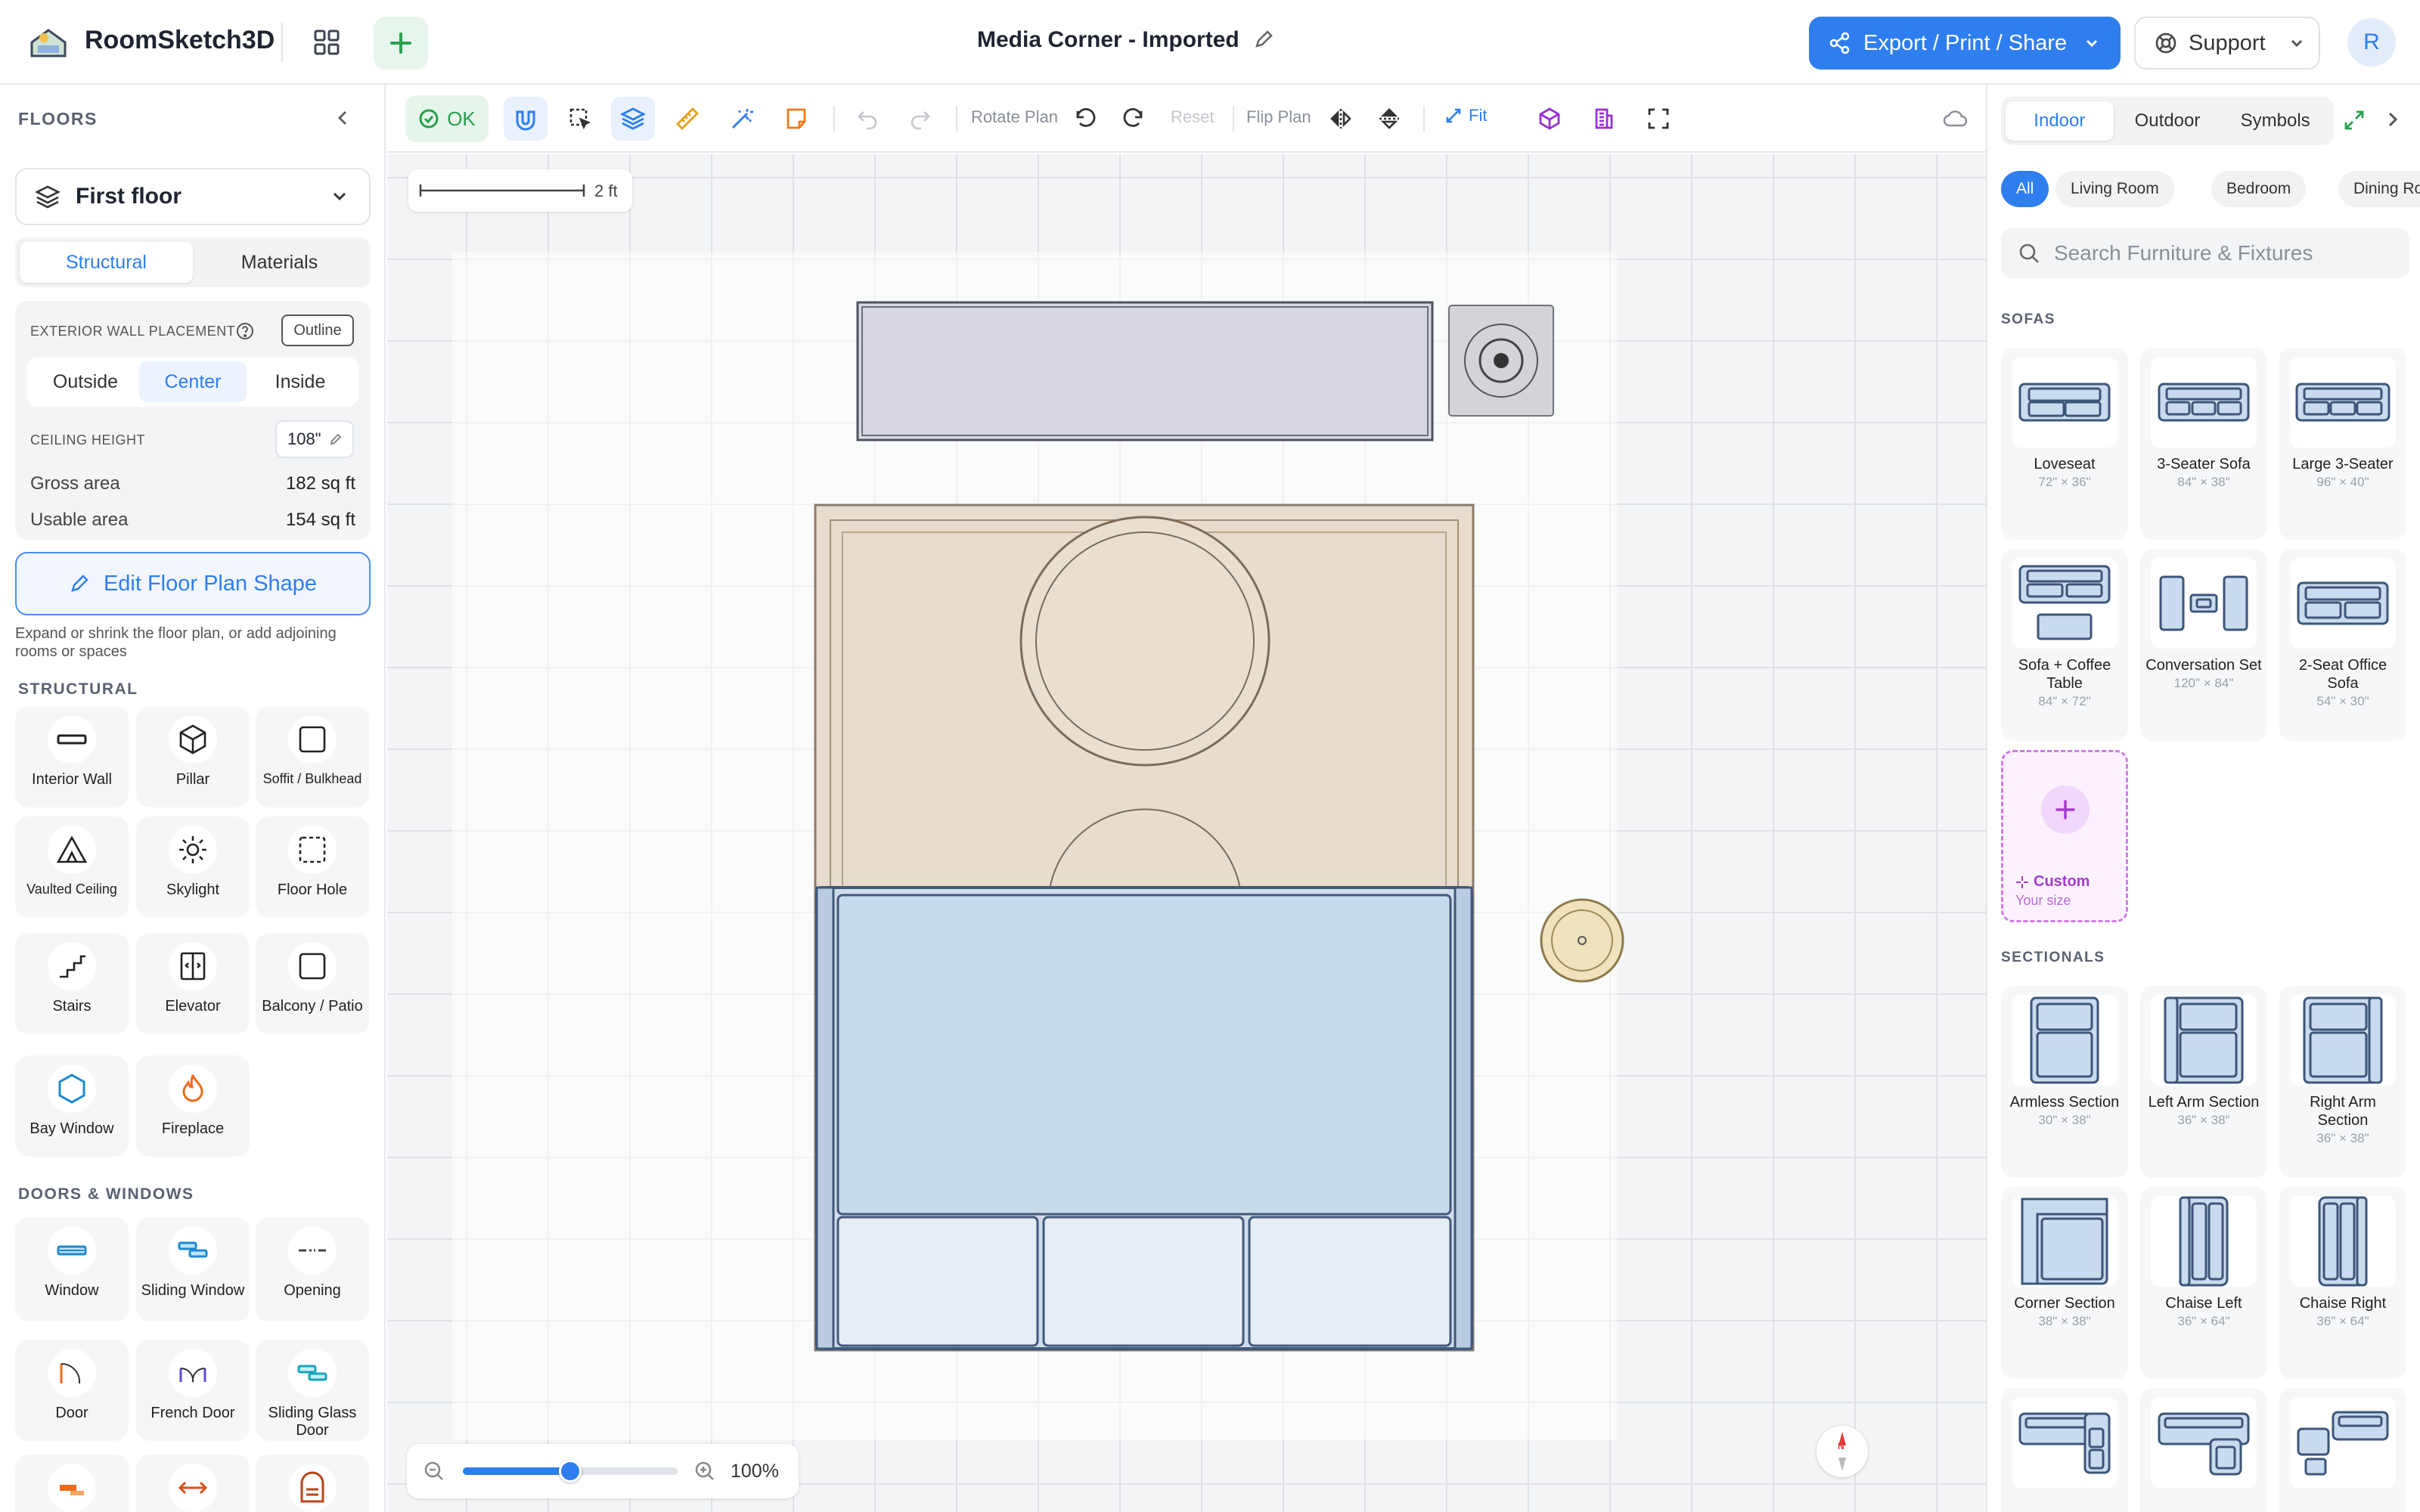 The width and height of the screenshot is (2420, 1512). I want to click on placement-outside: Outside, so click(85, 381).